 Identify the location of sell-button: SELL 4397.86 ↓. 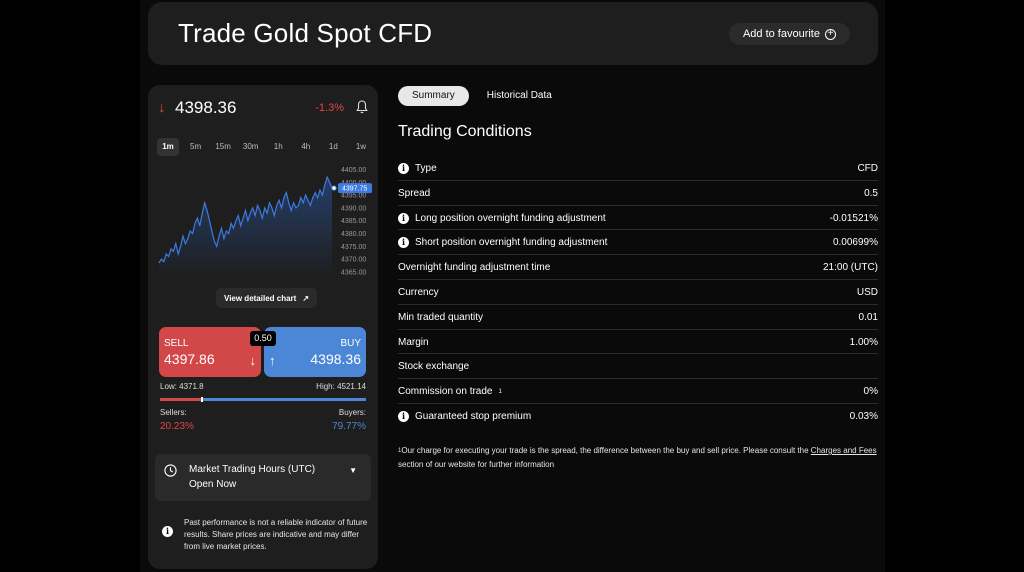
(210, 352).